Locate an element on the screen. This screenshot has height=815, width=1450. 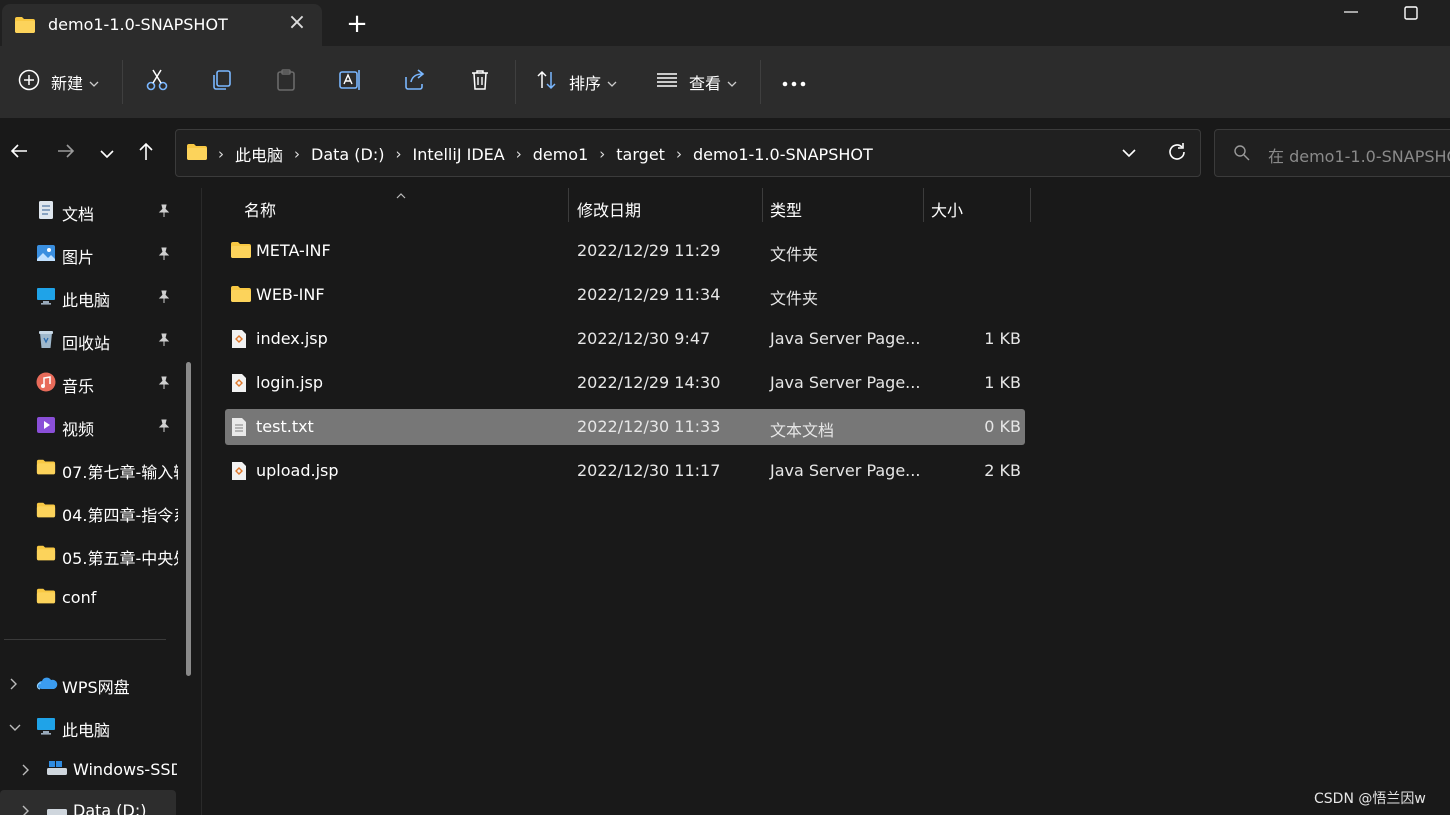
more-button is located at coordinates (794, 82).